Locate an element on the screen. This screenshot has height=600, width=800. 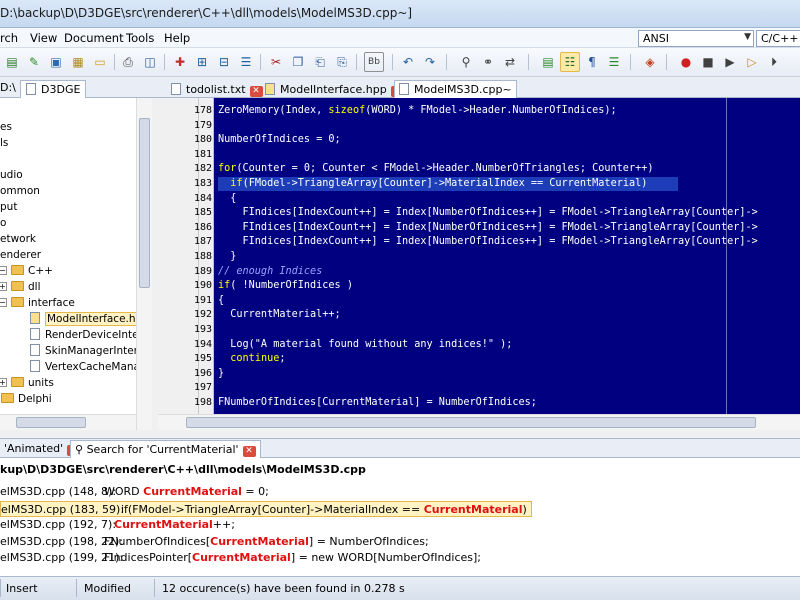
paste-icon: ⎗ is located at coordinates (320, 62).